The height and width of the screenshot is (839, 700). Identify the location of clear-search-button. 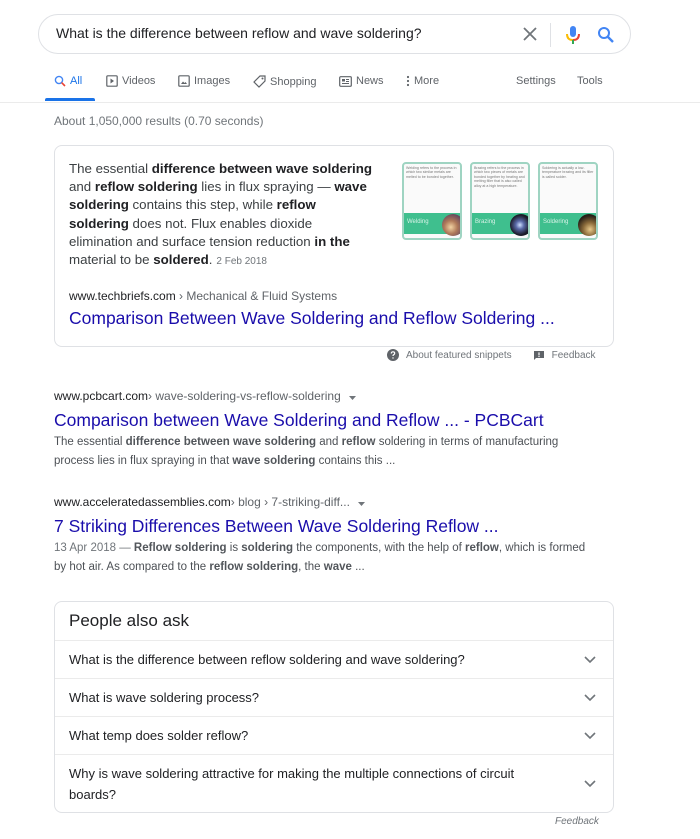
(530, 34).